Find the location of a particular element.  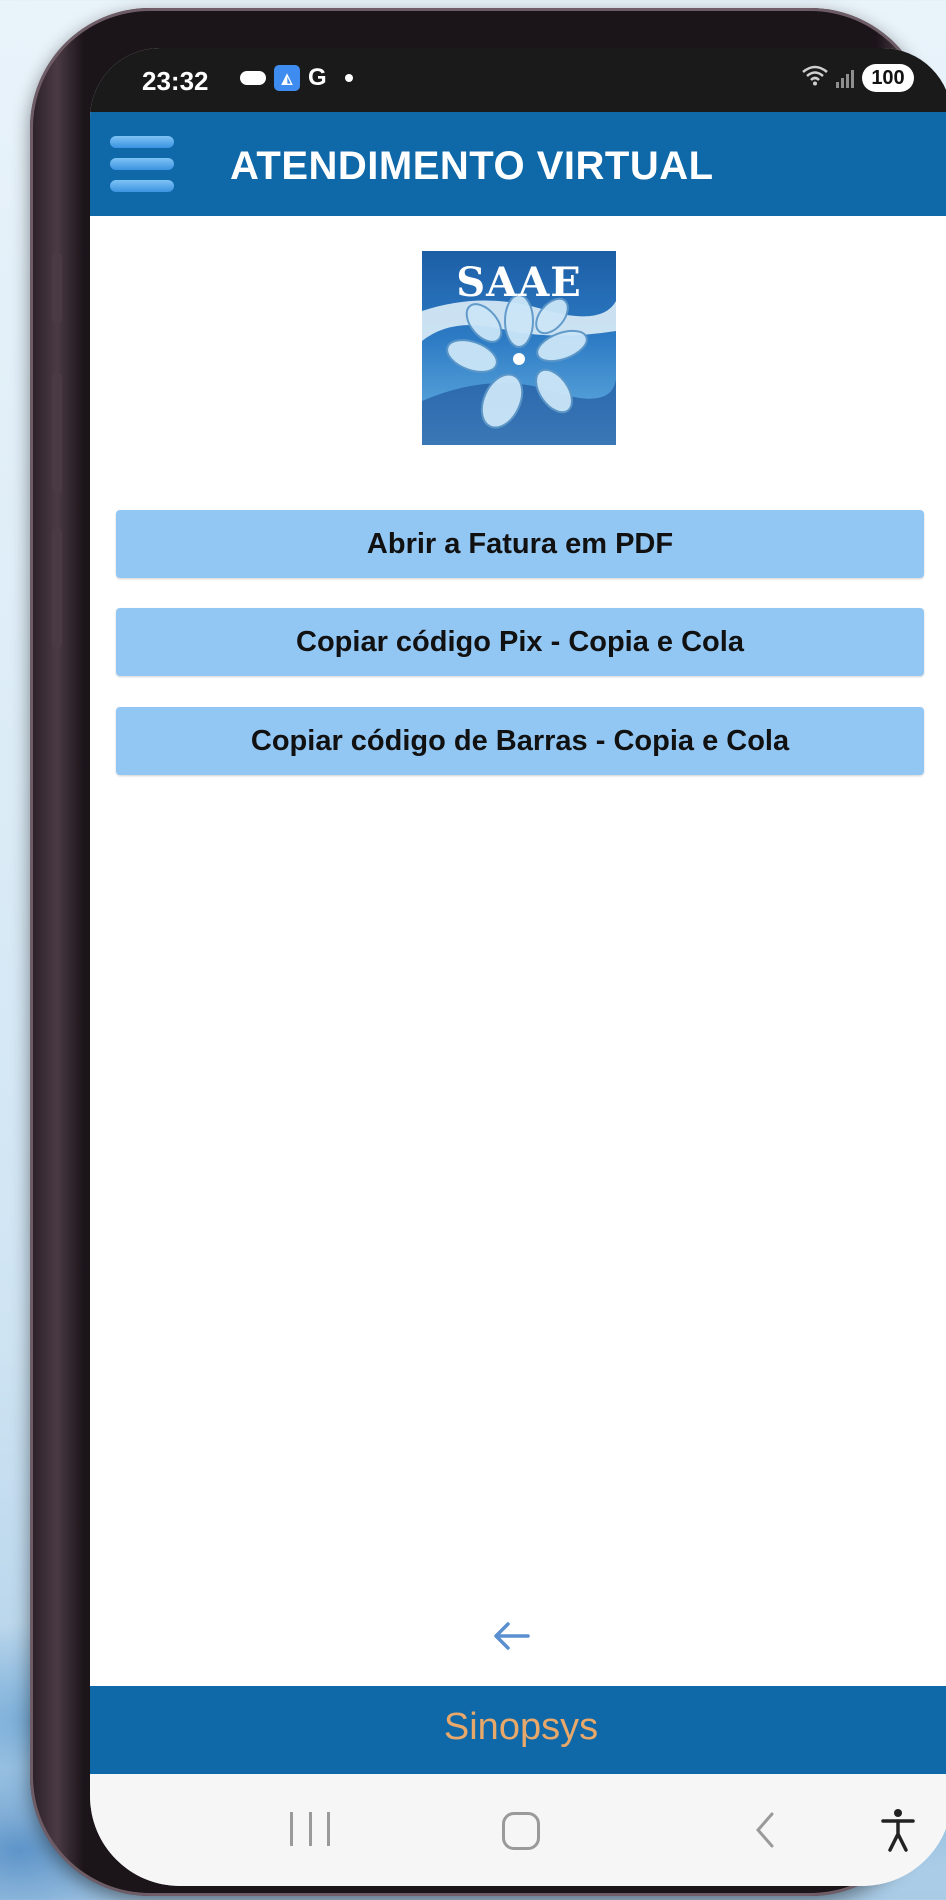

saae-logo: SAAE is located at coordinates (519, 348).